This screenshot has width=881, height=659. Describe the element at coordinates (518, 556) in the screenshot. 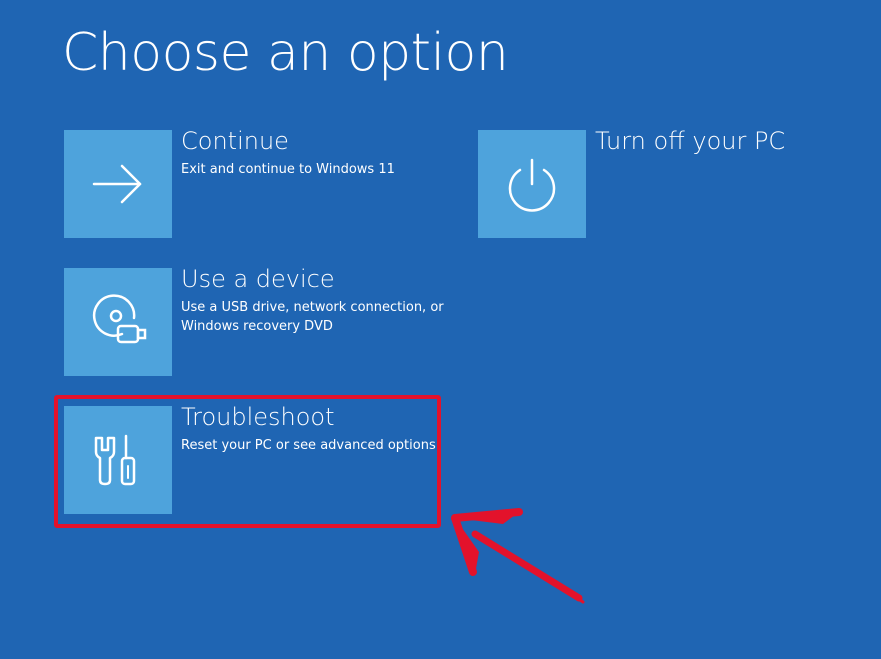

I see `annotation-arrow-icon` at that location.